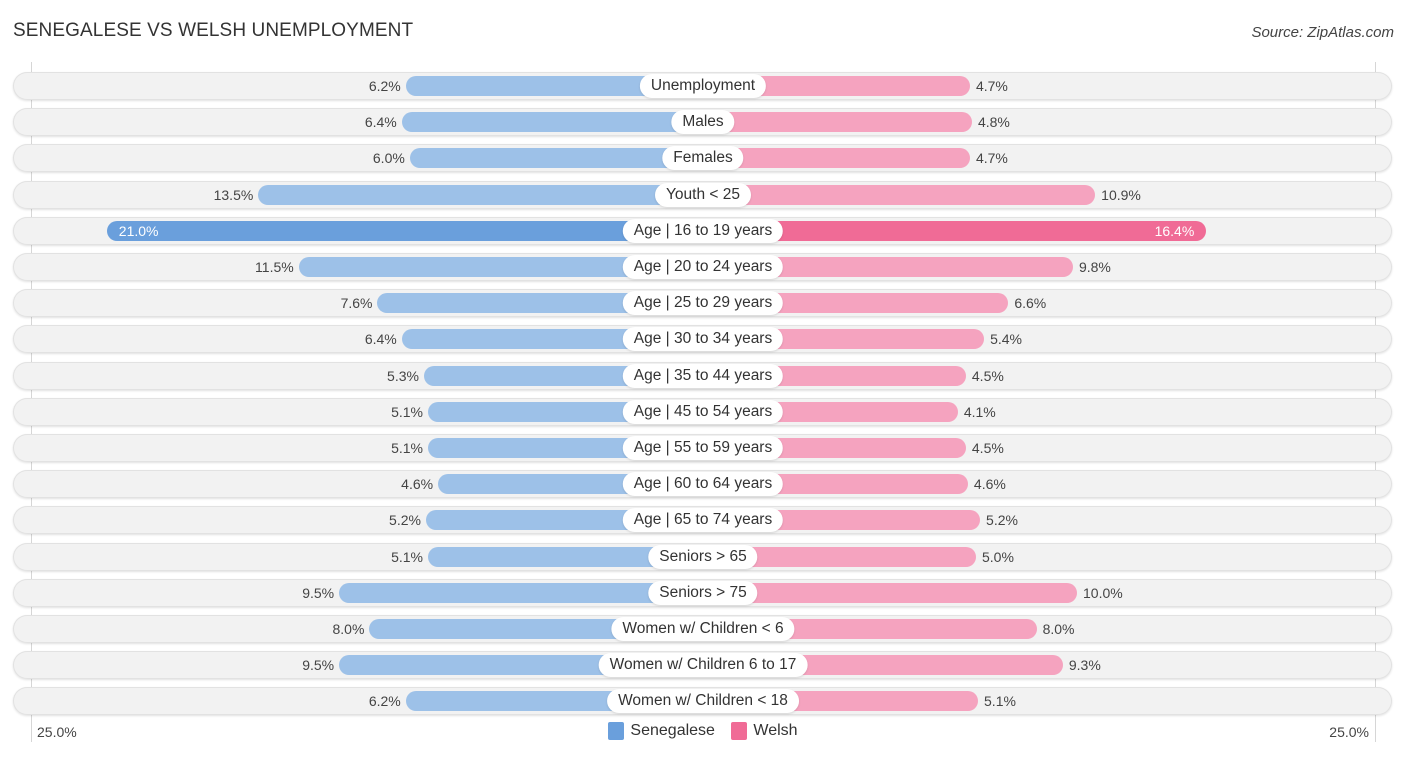 The image size is (1406, 757). Describe the element at coordinates (703, 267) in the screenshot. I see `category-label: Age | 20 to 24 years` at that location.